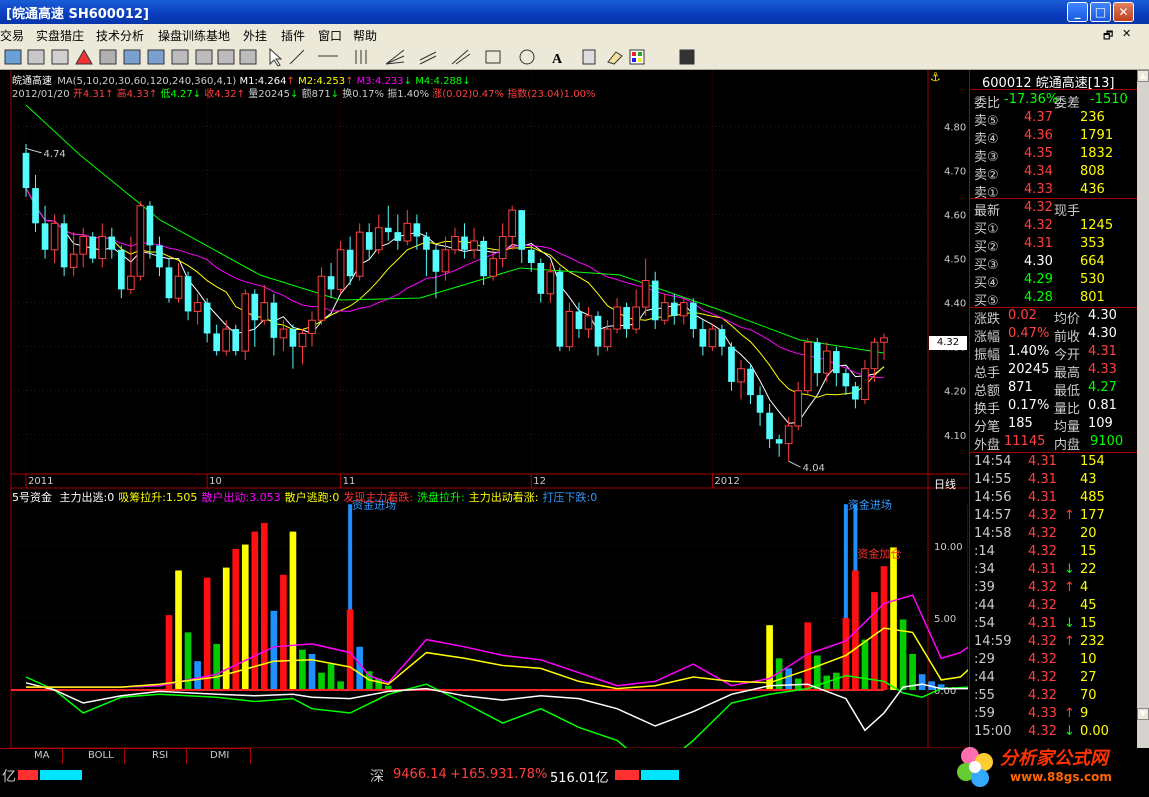 The width and height of the screenshot is (1149, 797). I want to click on date-tick-label: 12, so click(539, 481).